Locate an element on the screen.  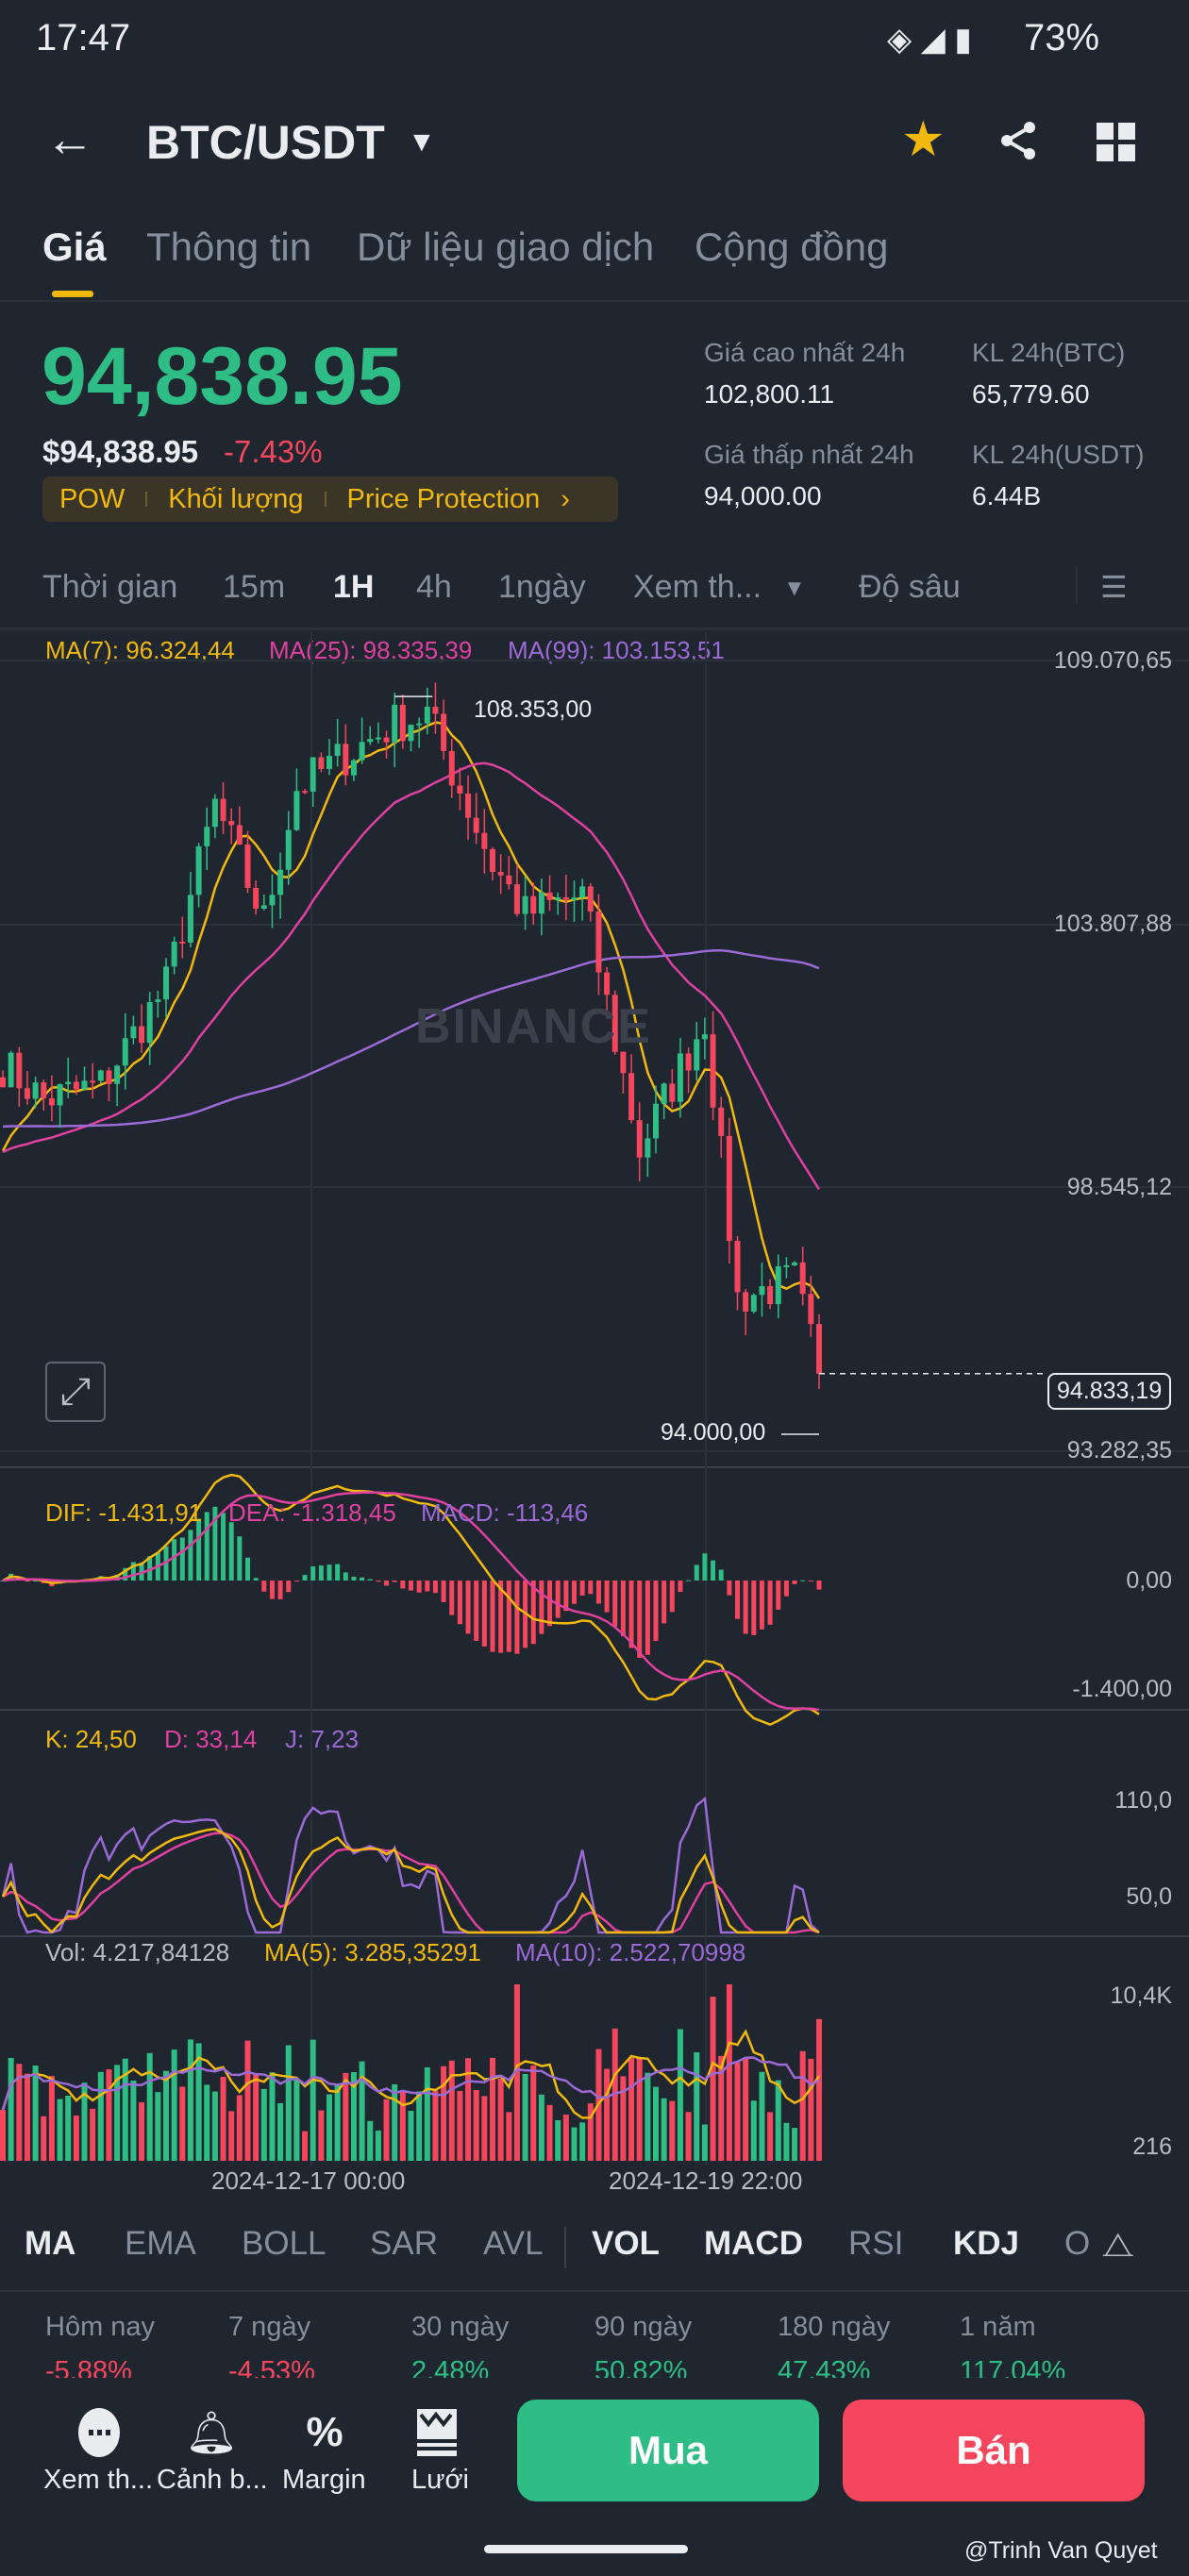
period-value: 50.82% is located at coordinates (641, 2367).